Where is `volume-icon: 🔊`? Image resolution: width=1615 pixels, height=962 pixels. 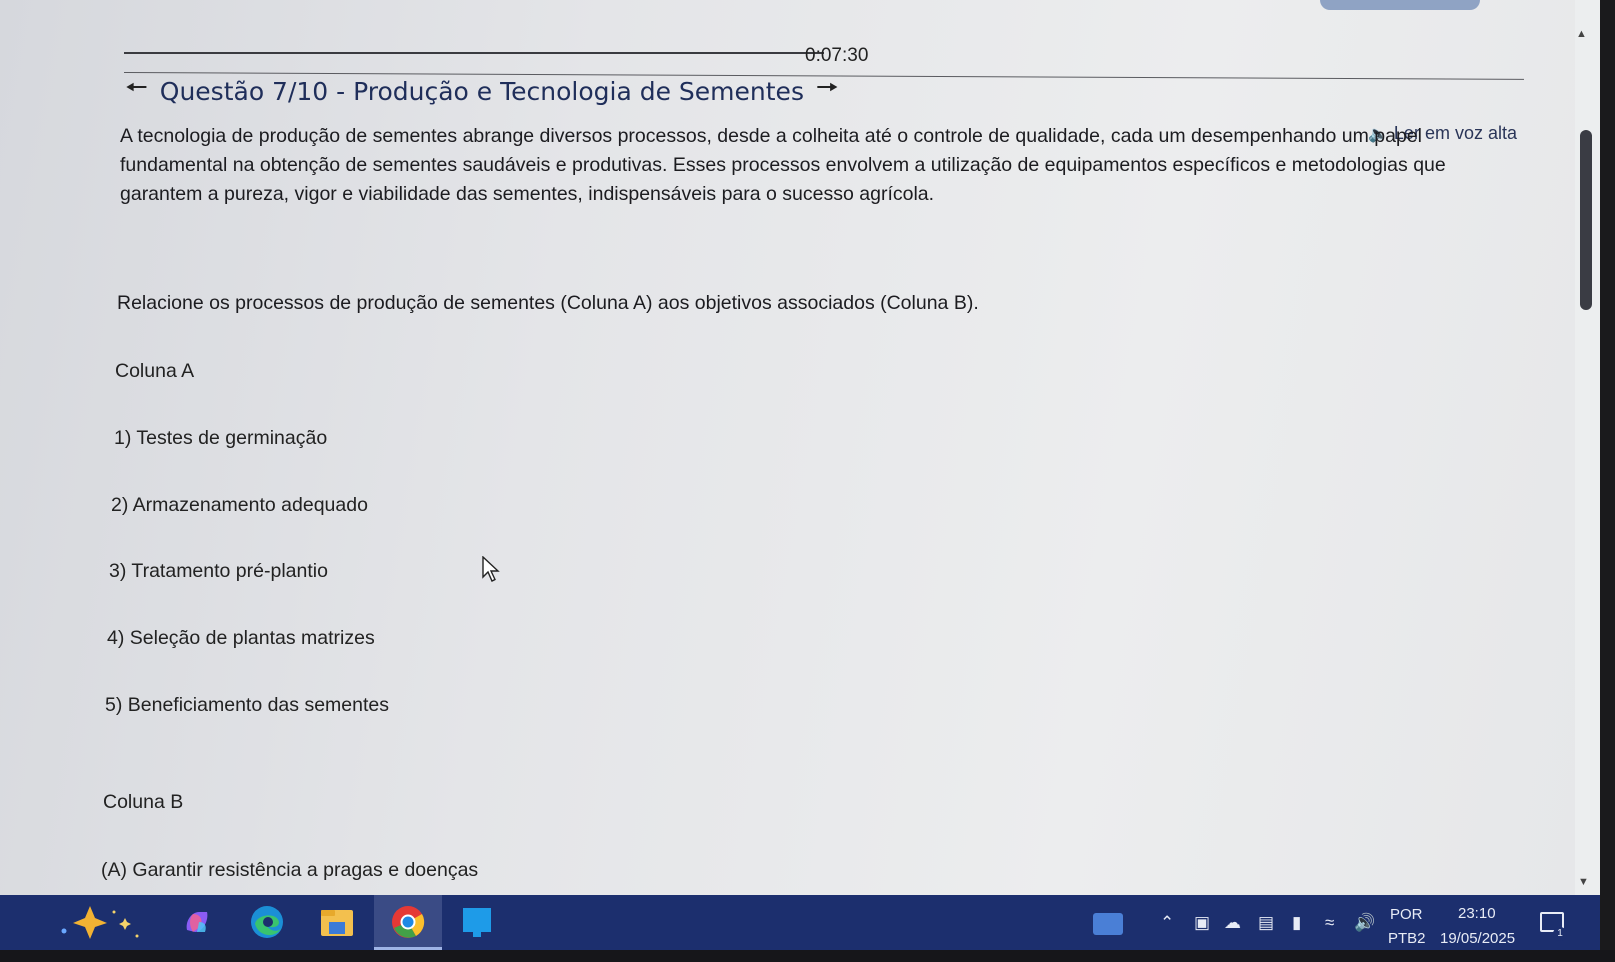
volume-icon: 🔊 is located at coordinates (1364, 923).